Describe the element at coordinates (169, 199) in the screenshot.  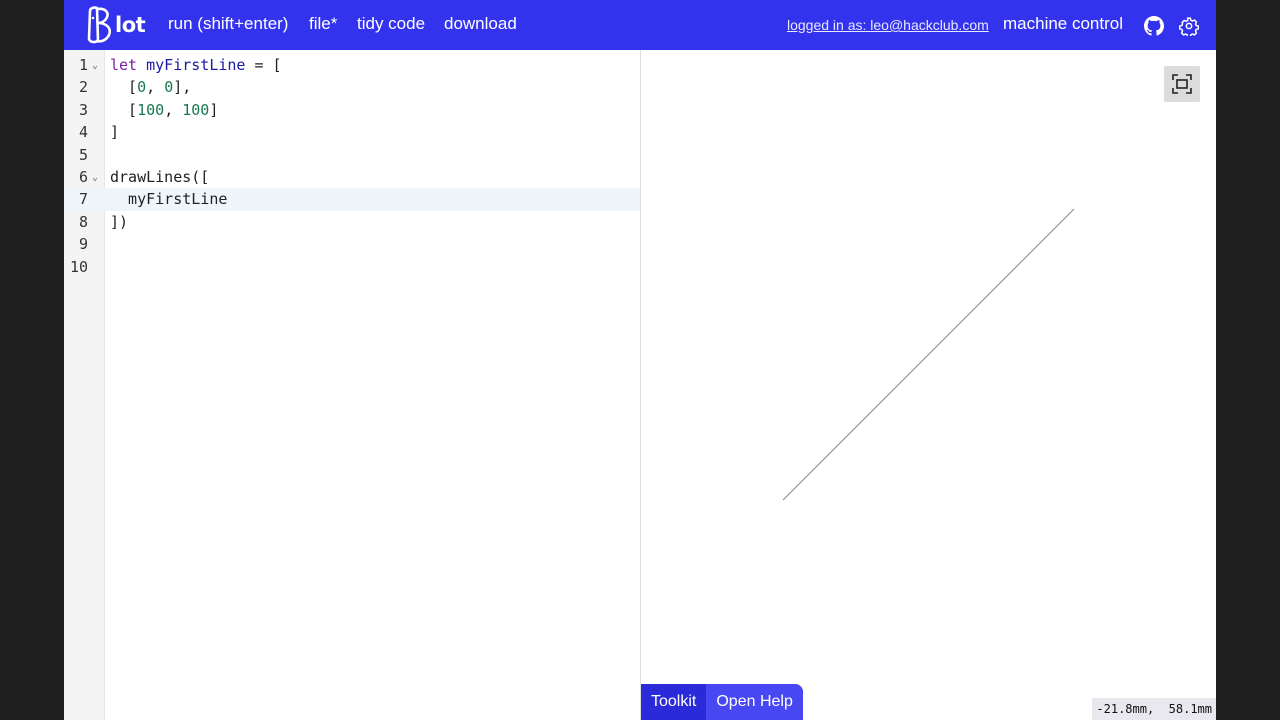
I see `code-text: myFirstLine` at that location.